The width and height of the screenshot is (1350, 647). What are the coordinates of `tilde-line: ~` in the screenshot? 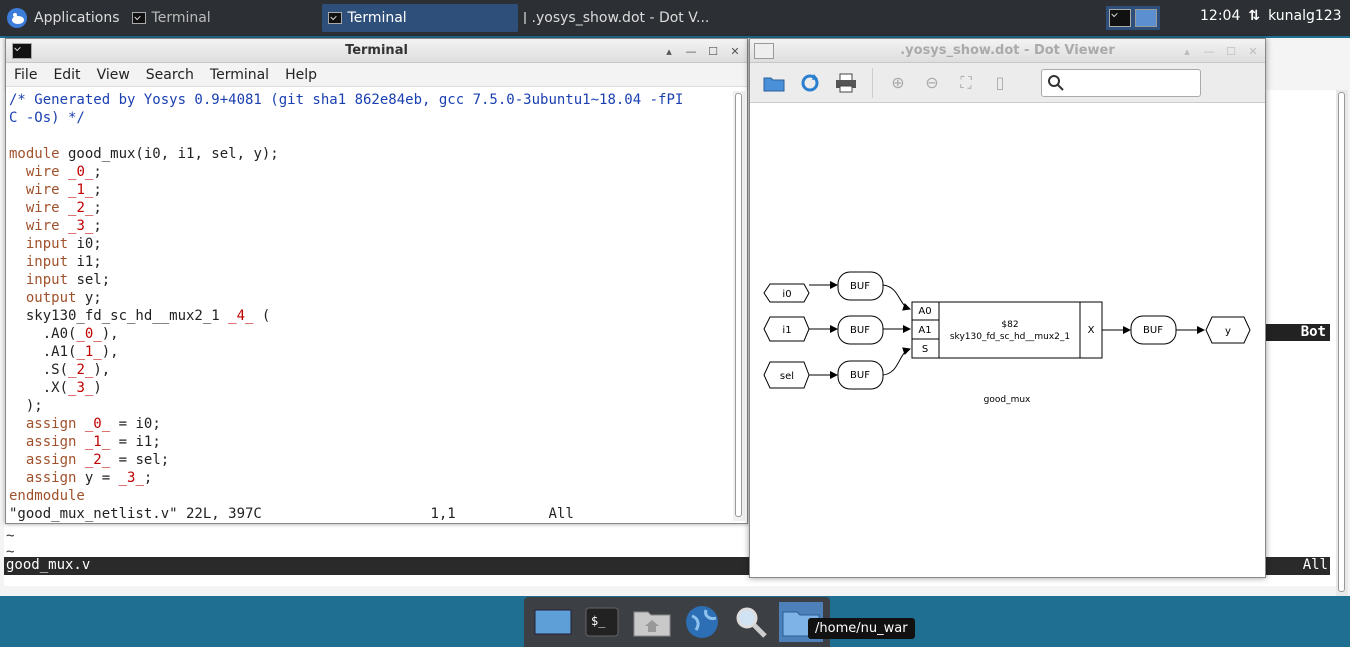 It's located at (10, 536).